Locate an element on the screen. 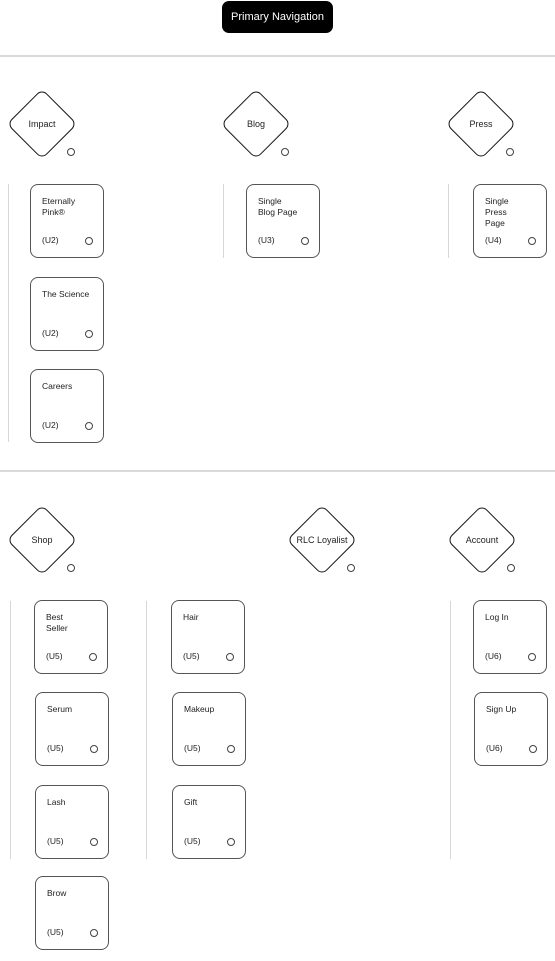 The height and width of the screenshot is (961, 555). page-card-gift: Gift (U5) is located at coordinates (209, 822).